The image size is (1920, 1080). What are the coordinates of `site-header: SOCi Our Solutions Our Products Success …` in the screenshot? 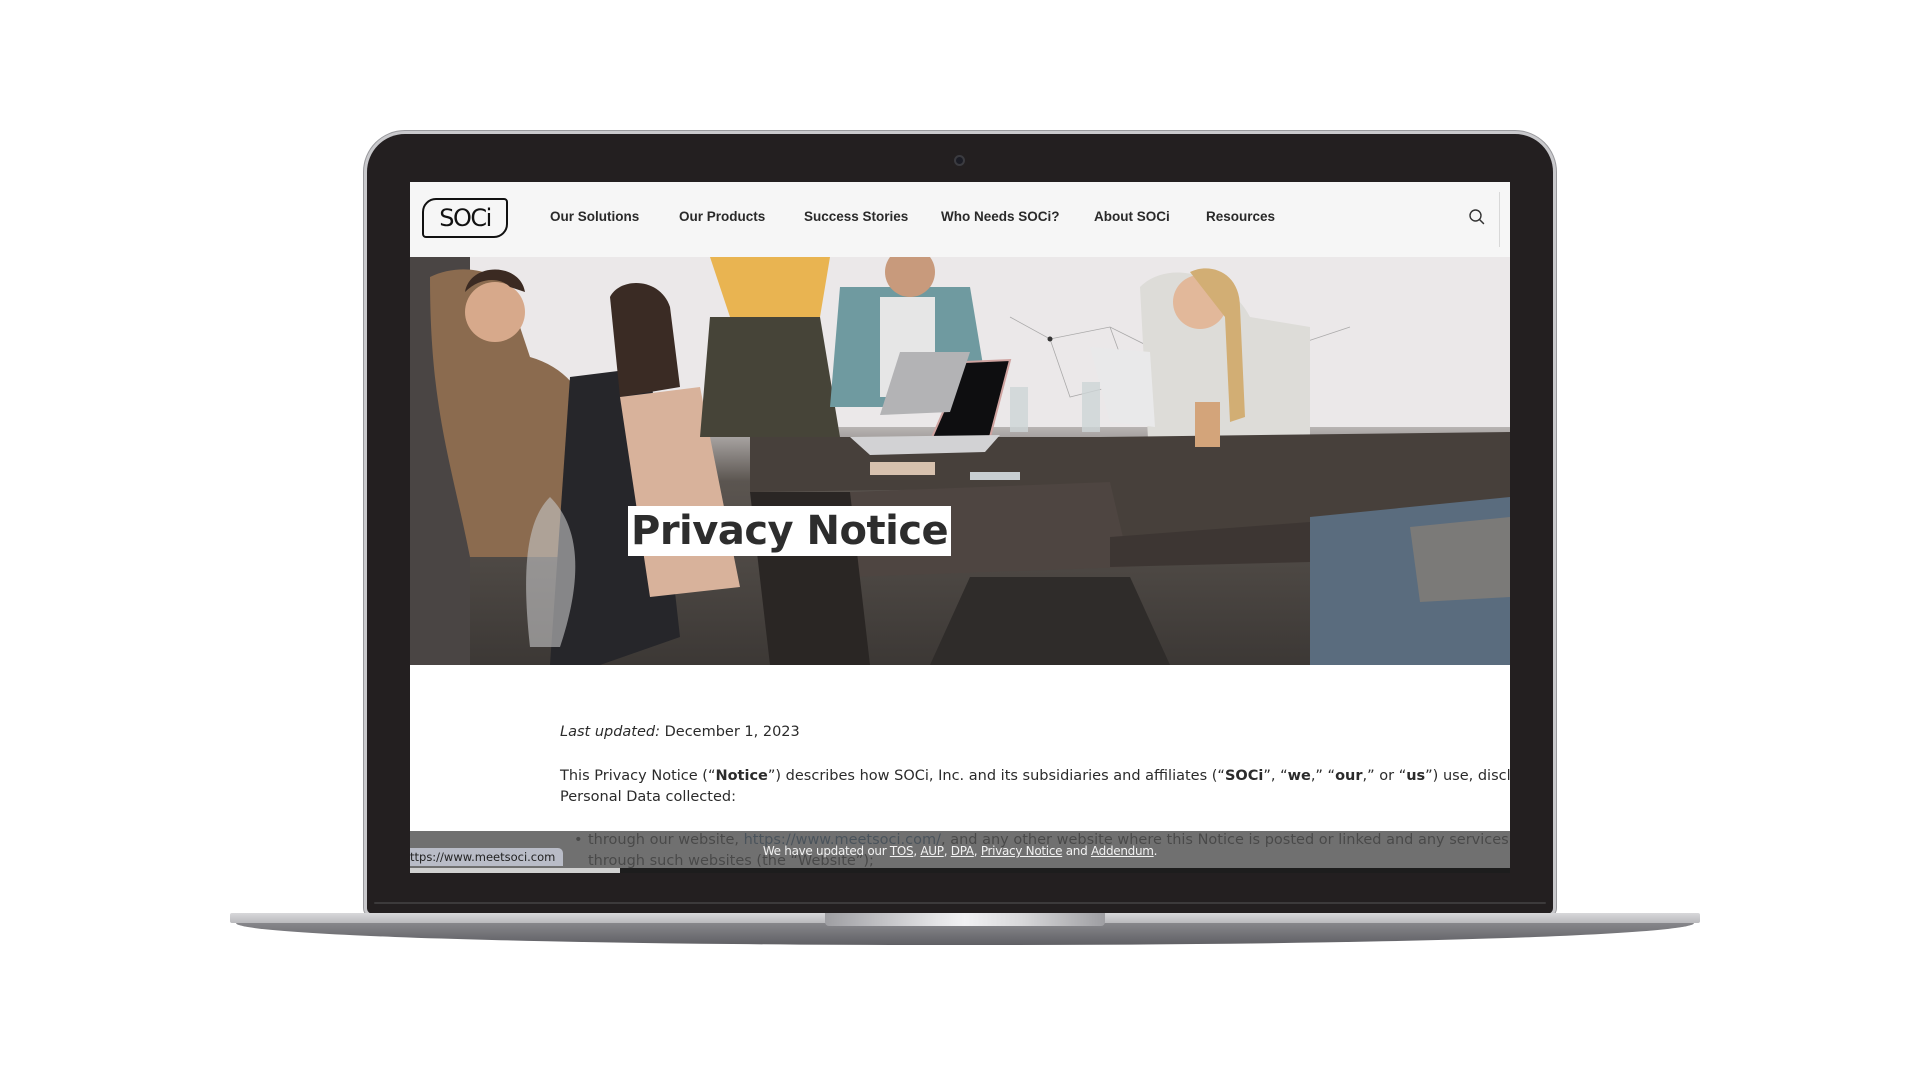 It's located at (960, 219).